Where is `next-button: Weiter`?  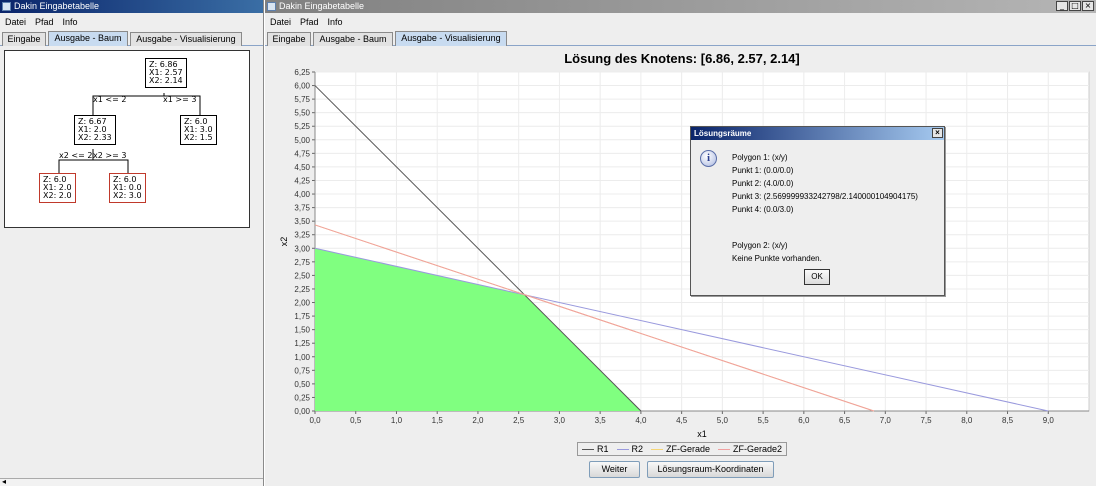
next-button: Weiter is located at coordinates (614, 469).